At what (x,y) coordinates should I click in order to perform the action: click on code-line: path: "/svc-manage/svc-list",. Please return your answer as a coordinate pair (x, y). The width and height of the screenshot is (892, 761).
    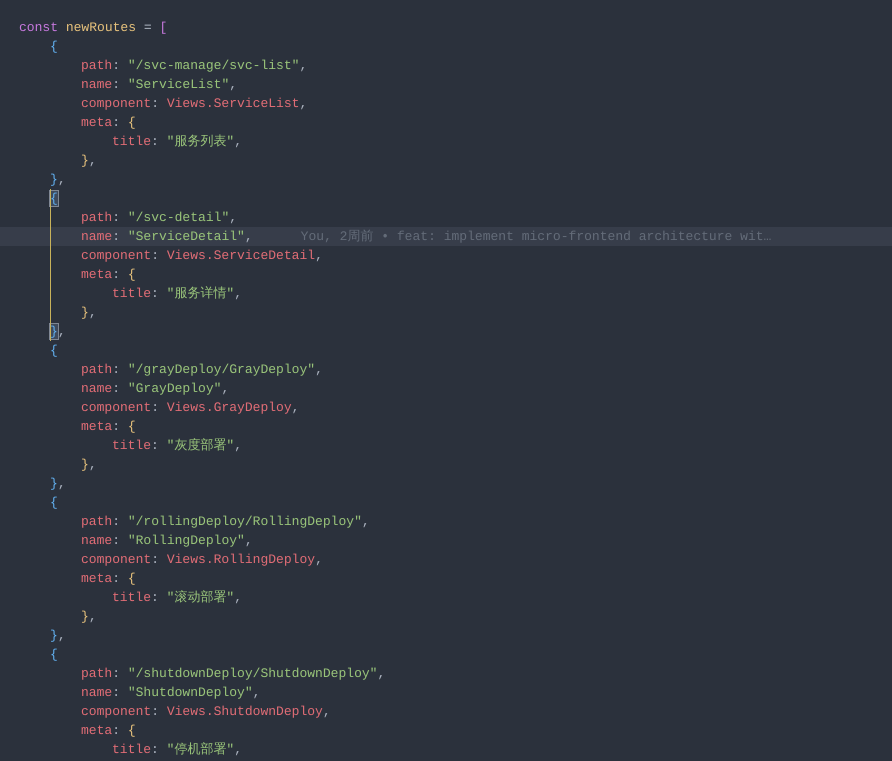
    Looking at the image, I should click on (194, 66).